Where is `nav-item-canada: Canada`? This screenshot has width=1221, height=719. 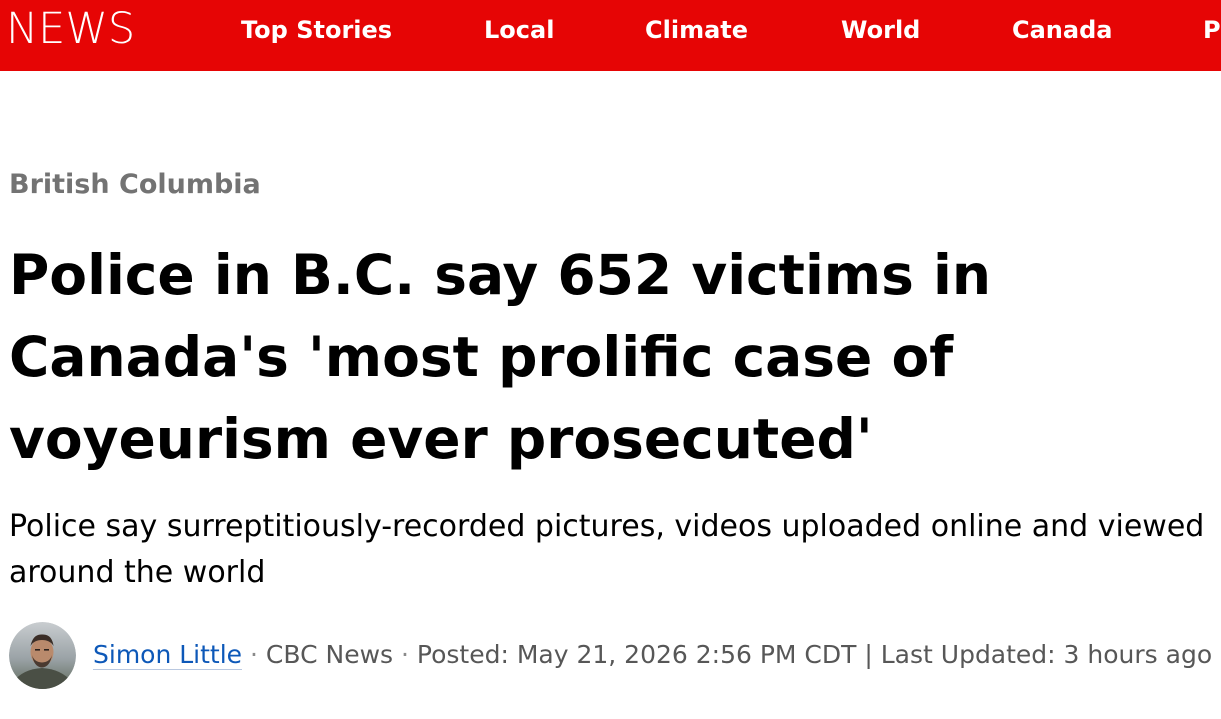 nav-item-canada: Canada is located at coordinates (1062, 30).